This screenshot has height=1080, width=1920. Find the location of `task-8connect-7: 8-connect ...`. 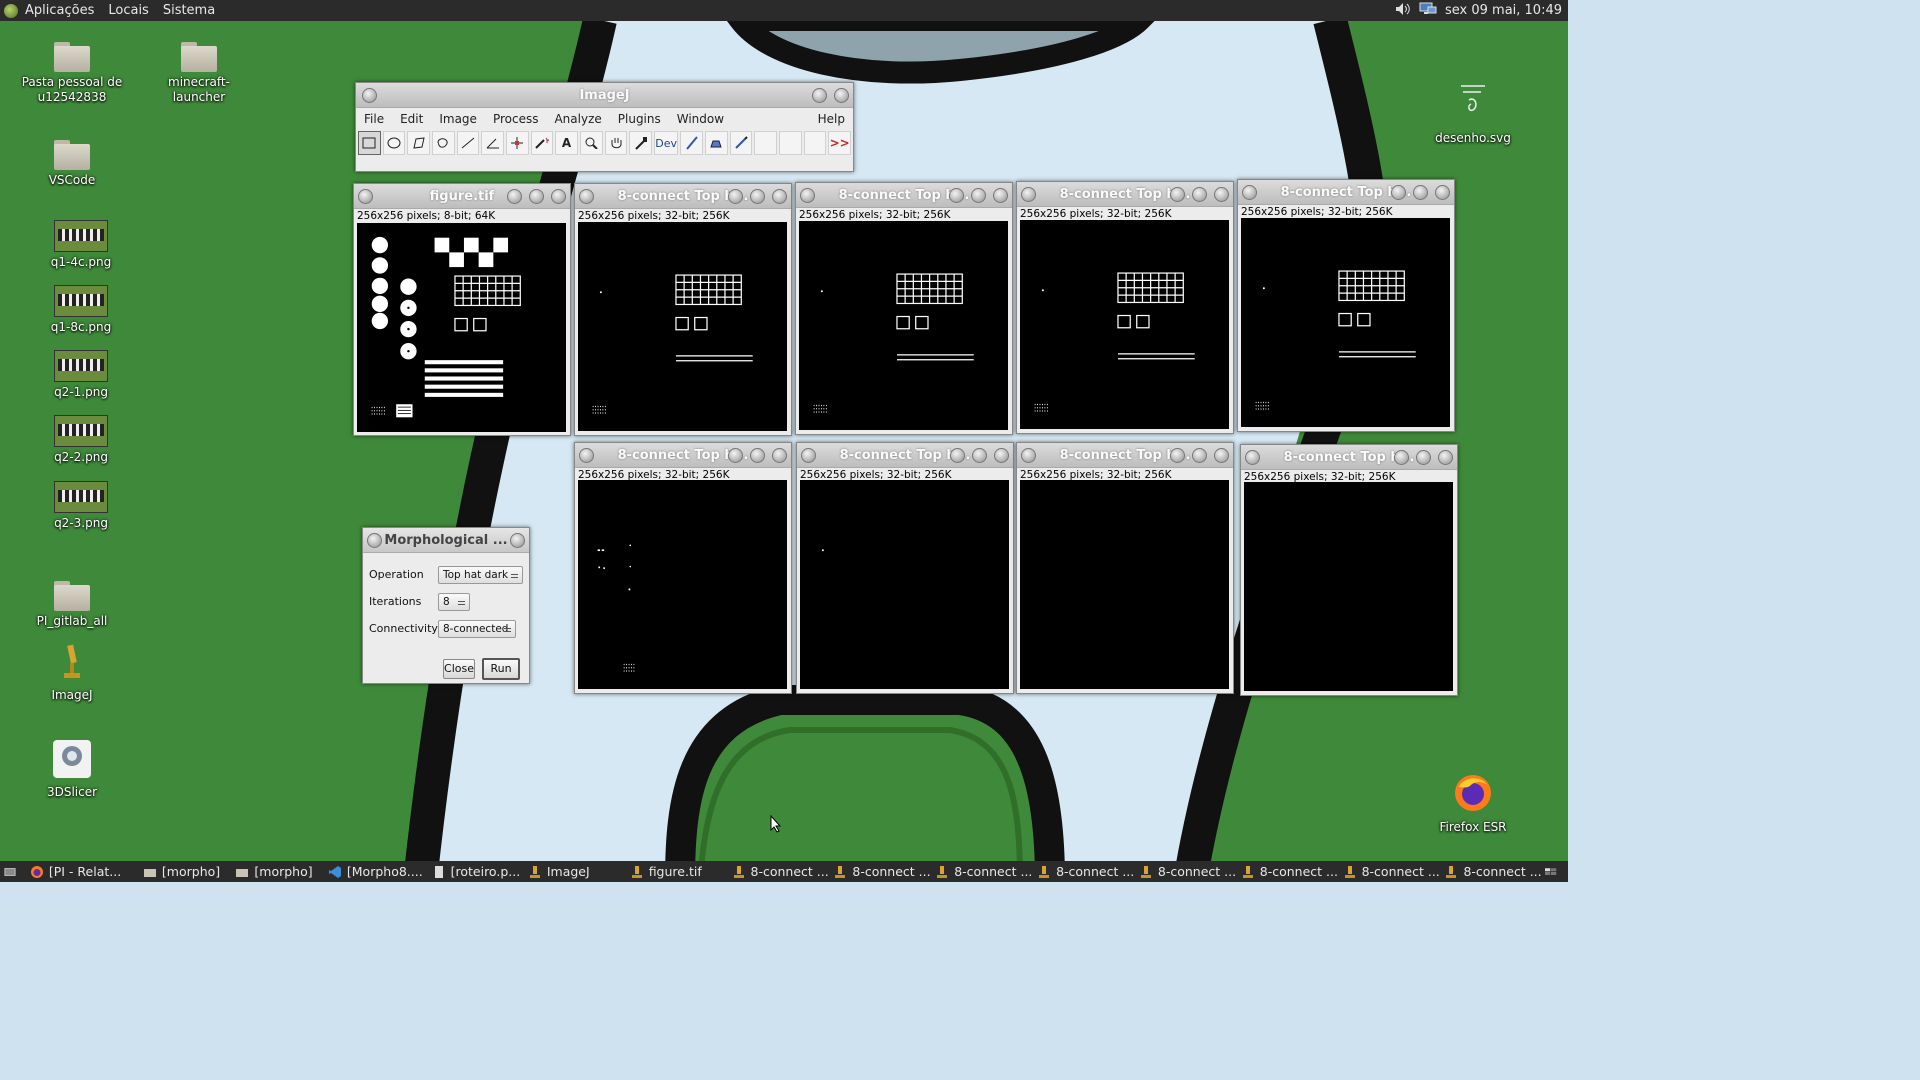

task-8connect-7: 8-connect ... is located at coordinates (1388, 871).